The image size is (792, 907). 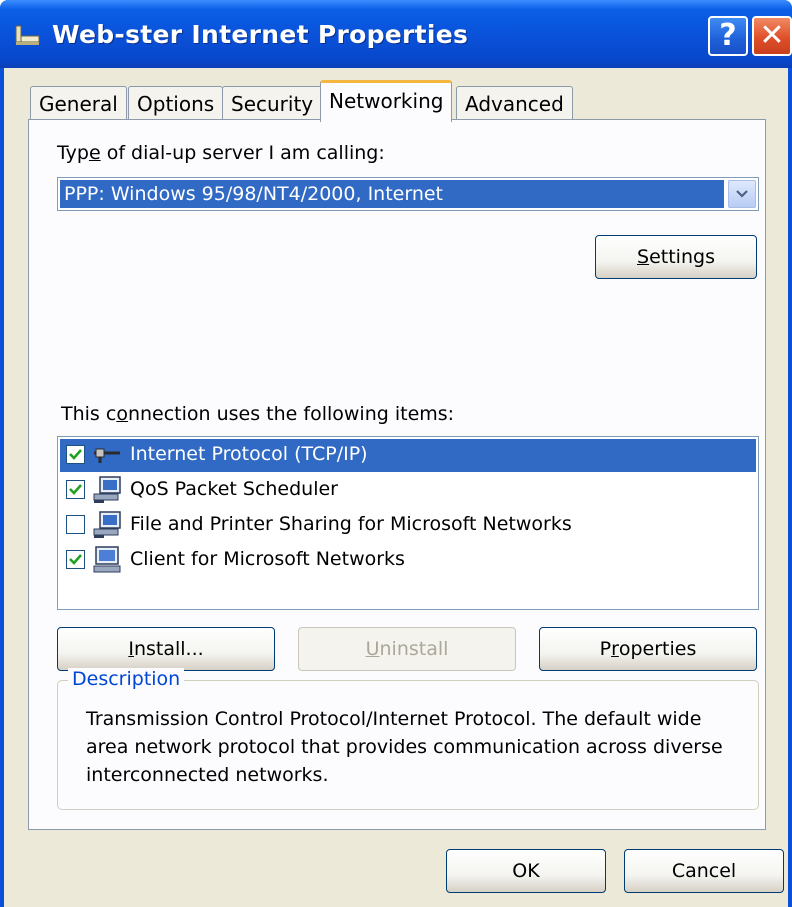 I want to click on close-icon: ✕, so click(x=772, y=35).